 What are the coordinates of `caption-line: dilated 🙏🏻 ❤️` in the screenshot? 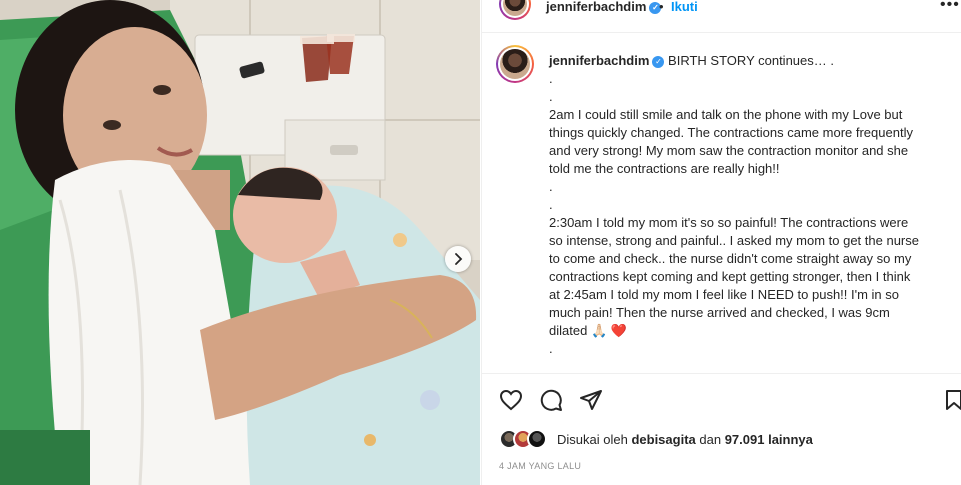 It's located at (750, 331).